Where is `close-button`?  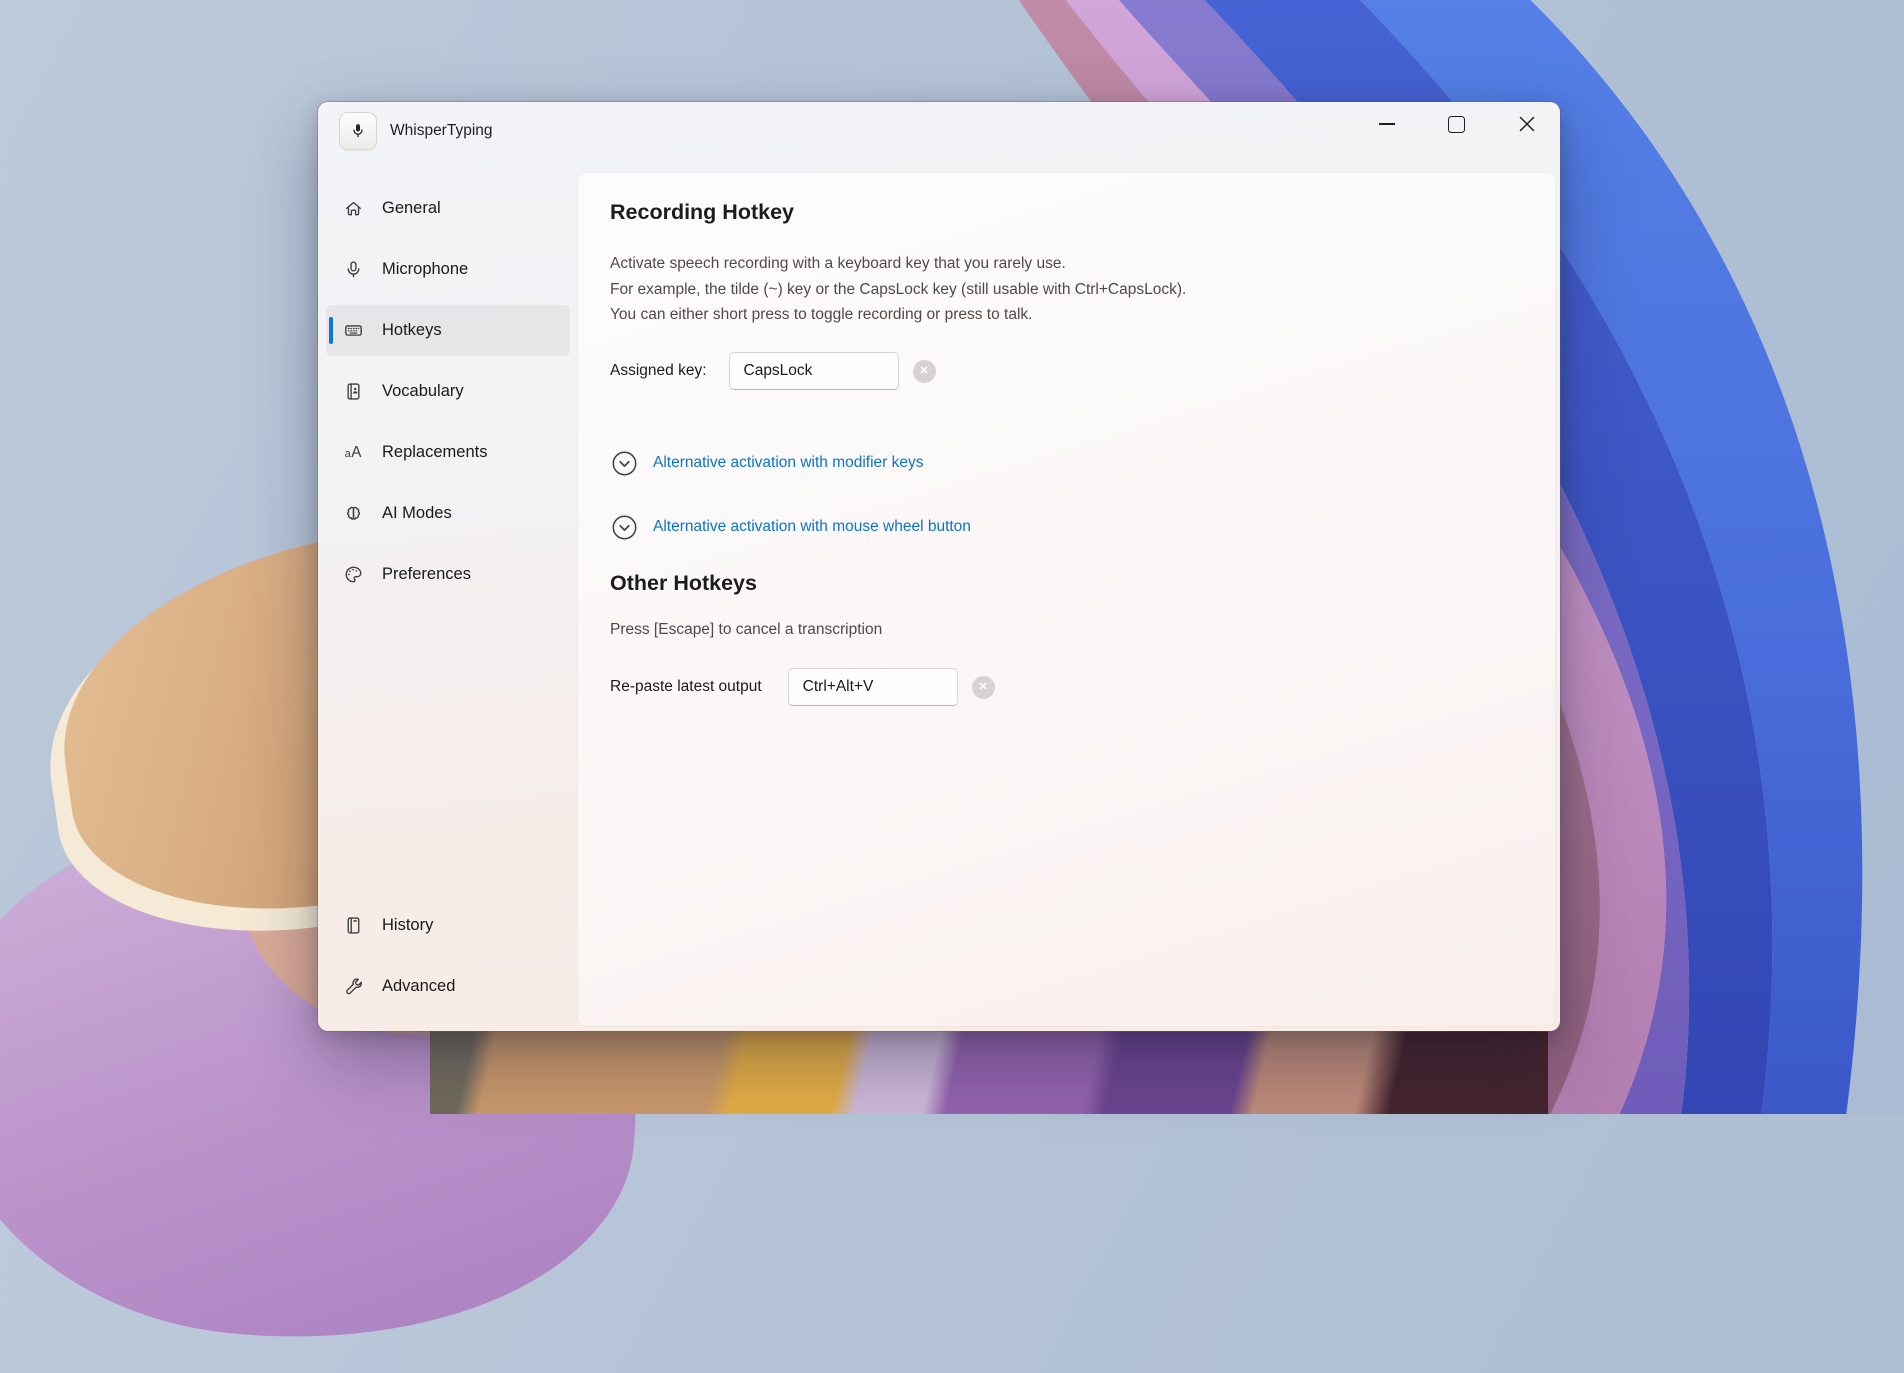 close-button is located at coordinates (1526, 124).